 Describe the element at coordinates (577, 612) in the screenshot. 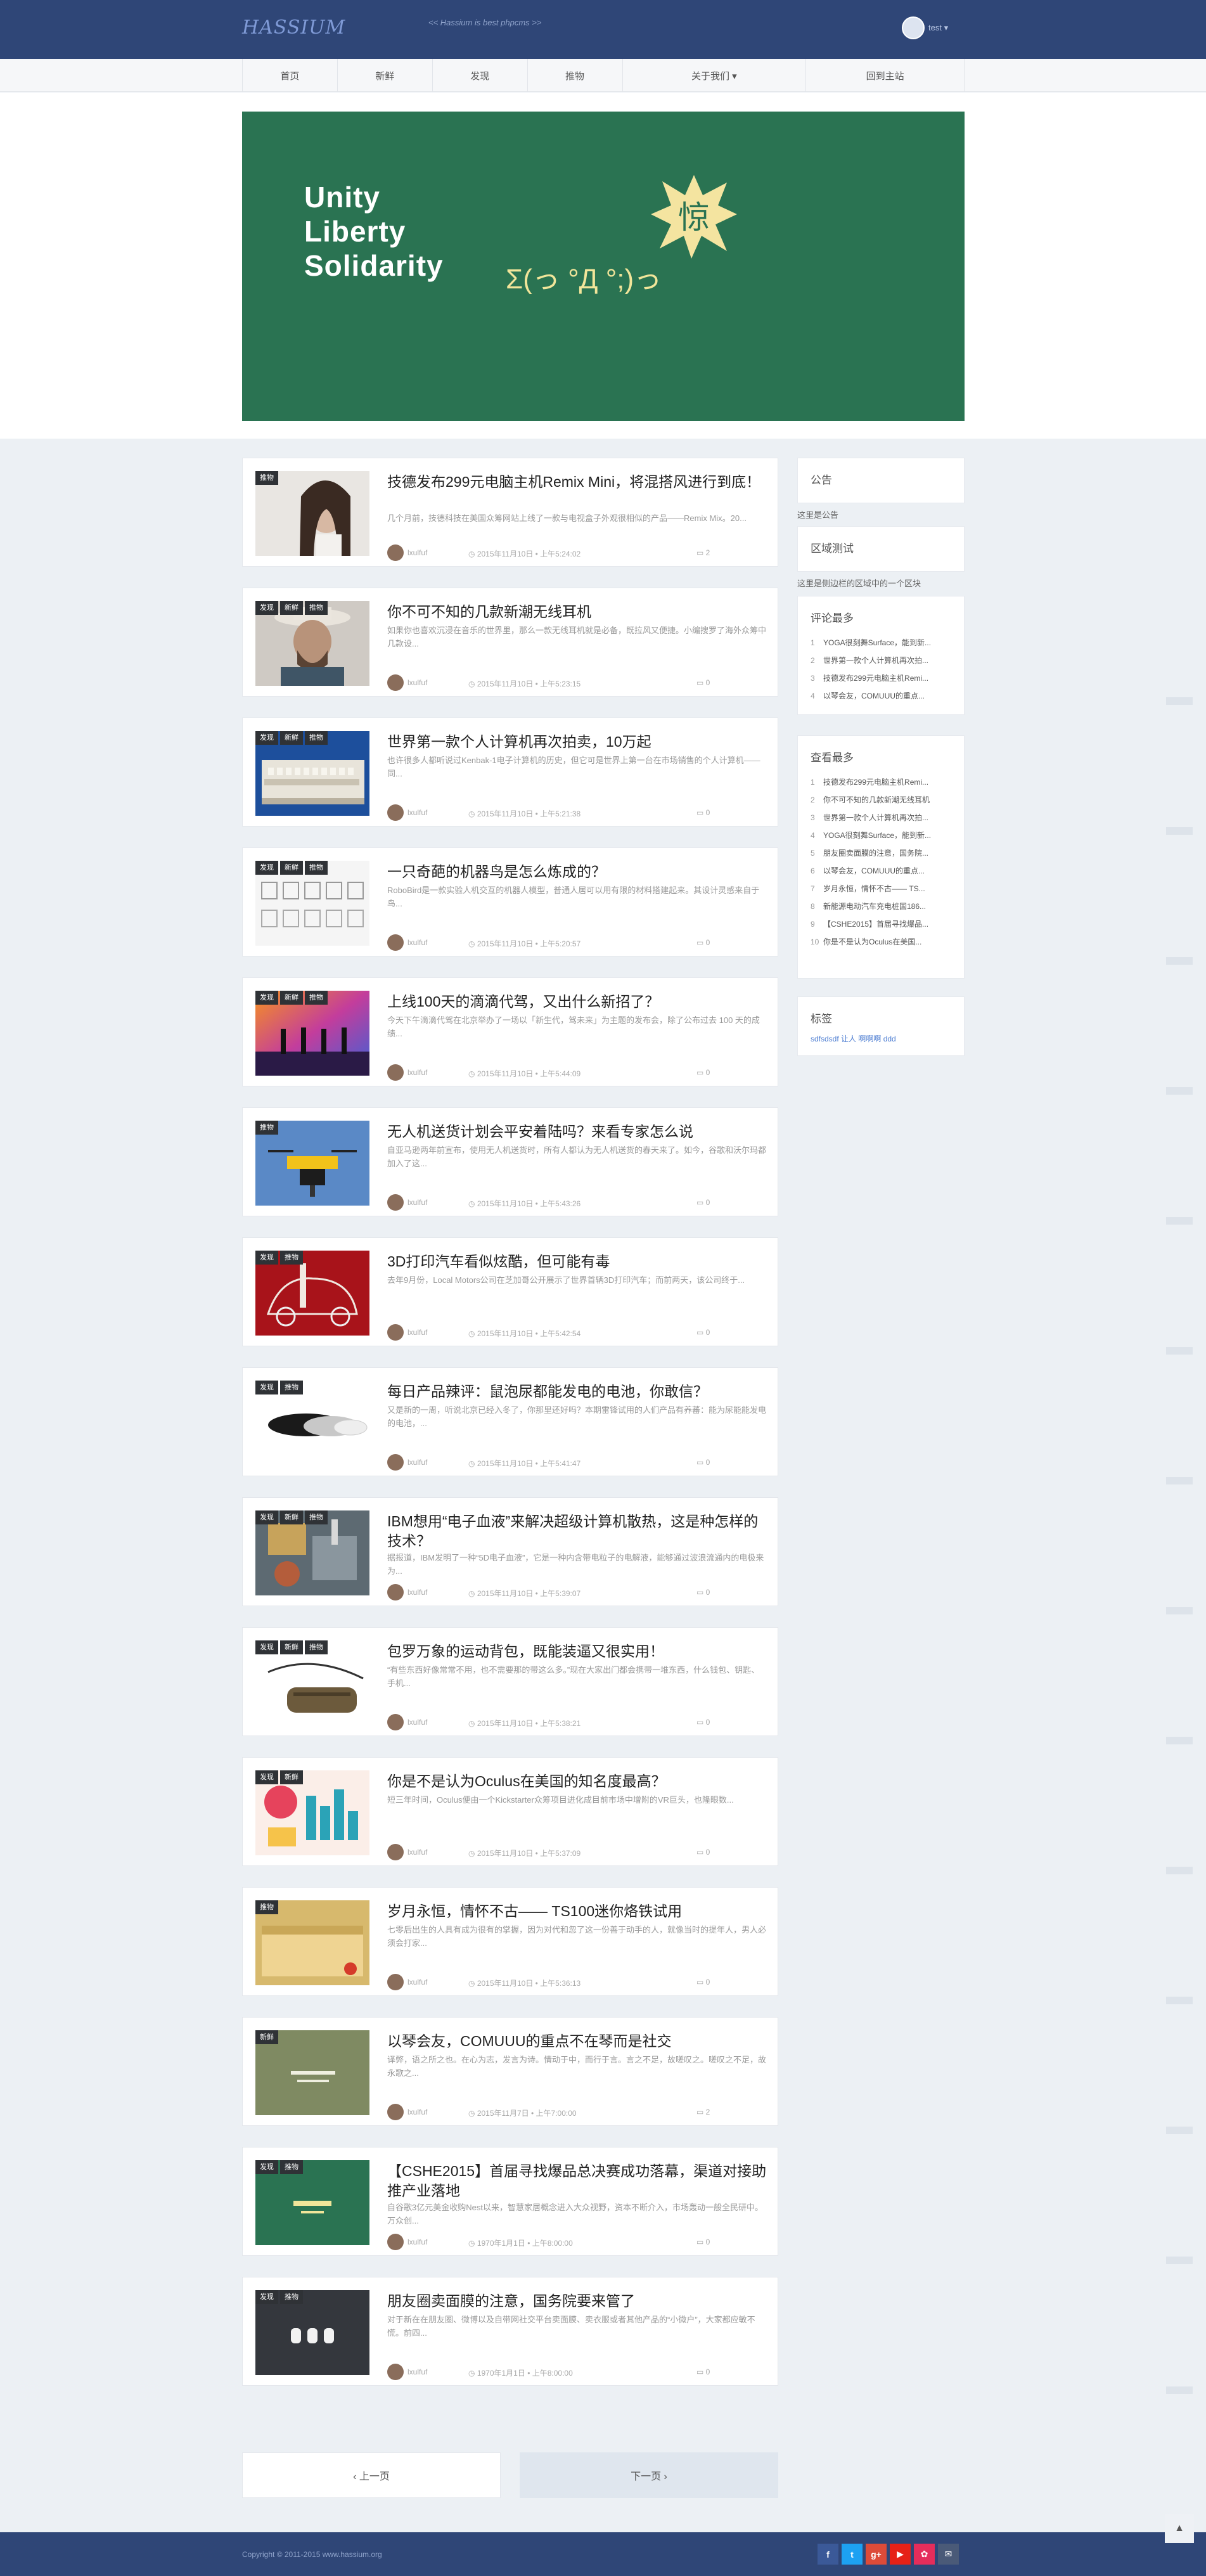

I see `article-title: 你不可不知的几款新潮无线耳机` at that location.